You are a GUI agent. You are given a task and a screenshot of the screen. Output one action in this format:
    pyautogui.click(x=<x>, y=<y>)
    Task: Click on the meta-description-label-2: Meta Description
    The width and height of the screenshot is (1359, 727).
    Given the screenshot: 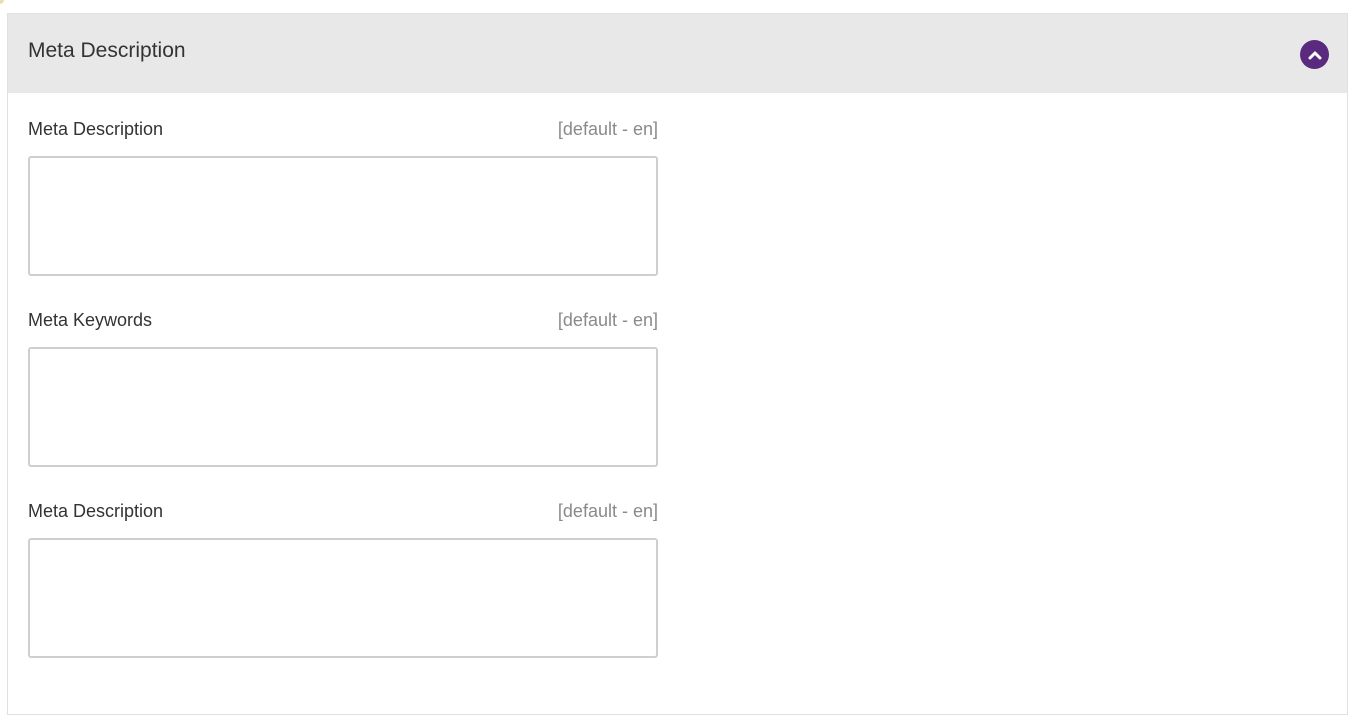 What is the action you would take?
    pyautogui.click(x=96, y=511)
    